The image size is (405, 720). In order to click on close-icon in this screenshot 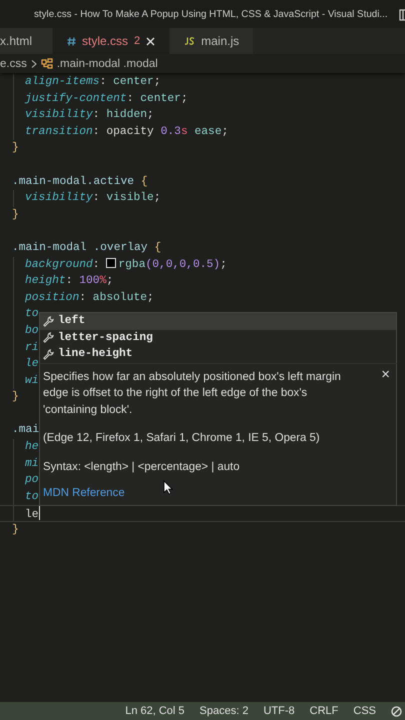, I will do `click(151, 41)`.